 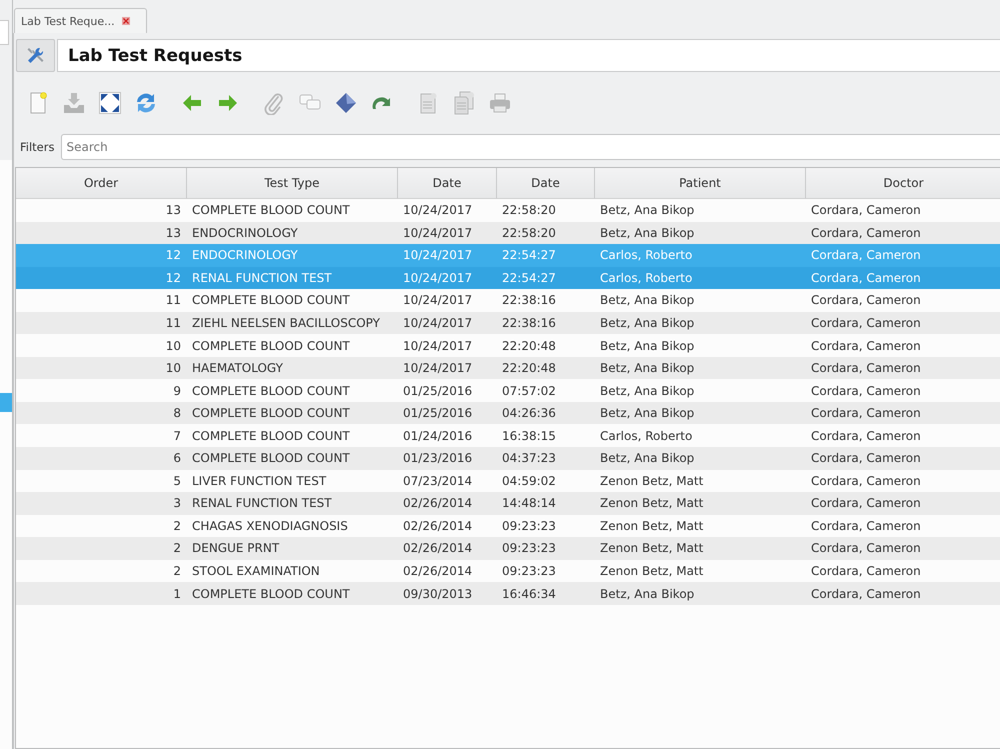 I want to click on table-row: 8 COMPLETE BLOOD COUNT 01/25/2016 04:26:36 Betz, Ana Bikop Cordara, Cameron, so click(x=508, y=413).